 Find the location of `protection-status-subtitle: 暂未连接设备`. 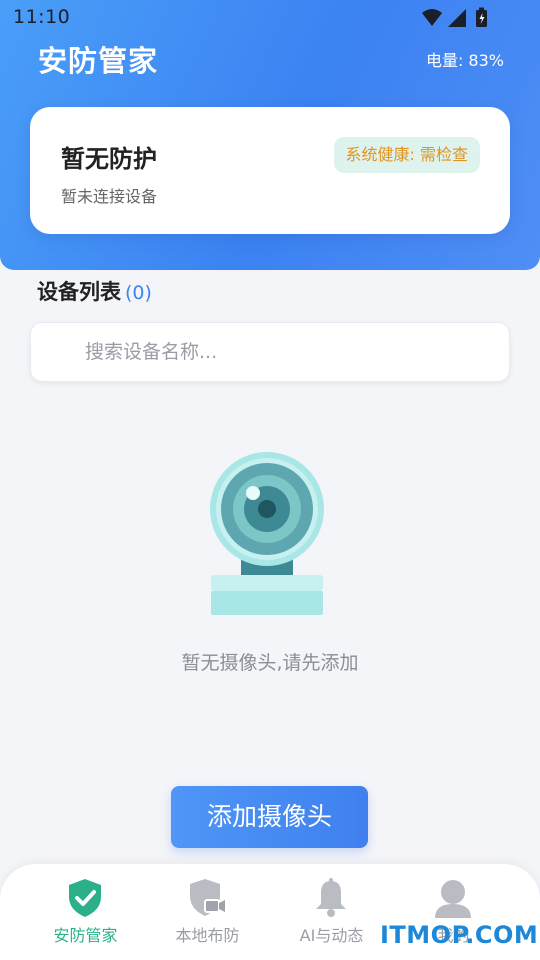

protection-status-subtitle: 暂未连接设备 is located at coordinates (109, 196).